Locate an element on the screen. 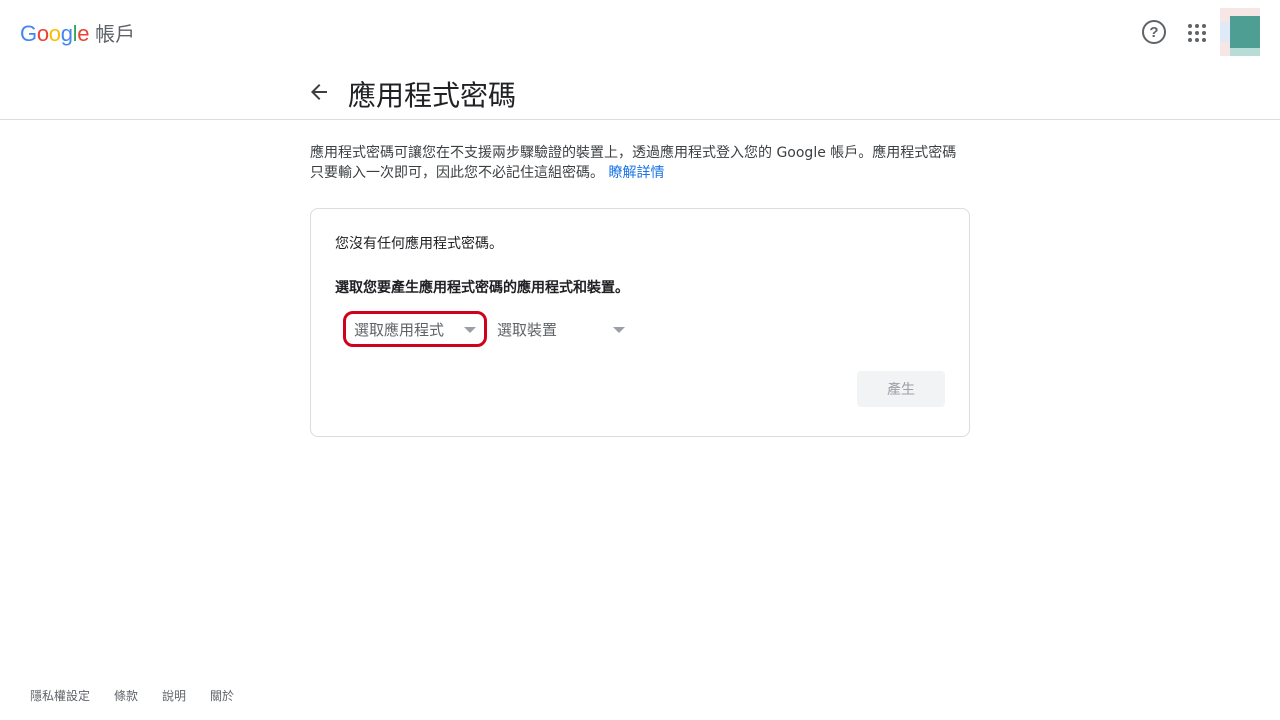  google-account-logo: Google 帳戶 is located at coordinates (77, 32).